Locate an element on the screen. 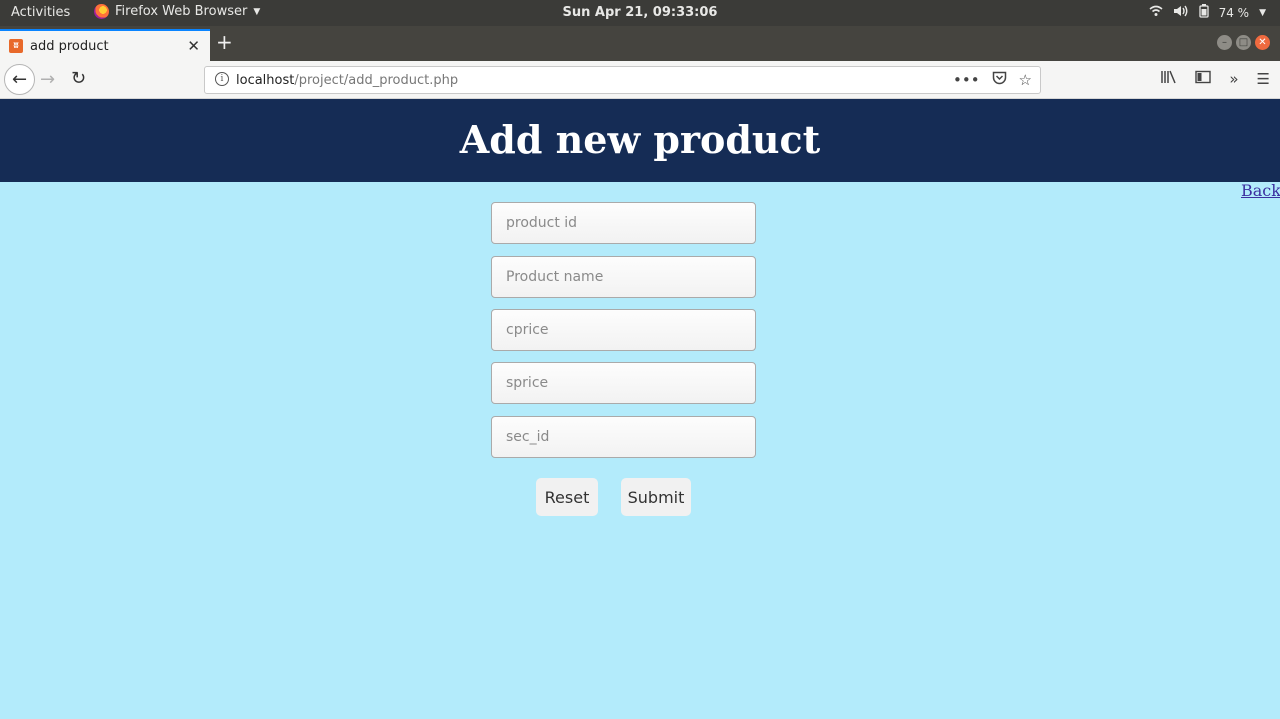  volume-icon is located at coordinates (1181, 13).